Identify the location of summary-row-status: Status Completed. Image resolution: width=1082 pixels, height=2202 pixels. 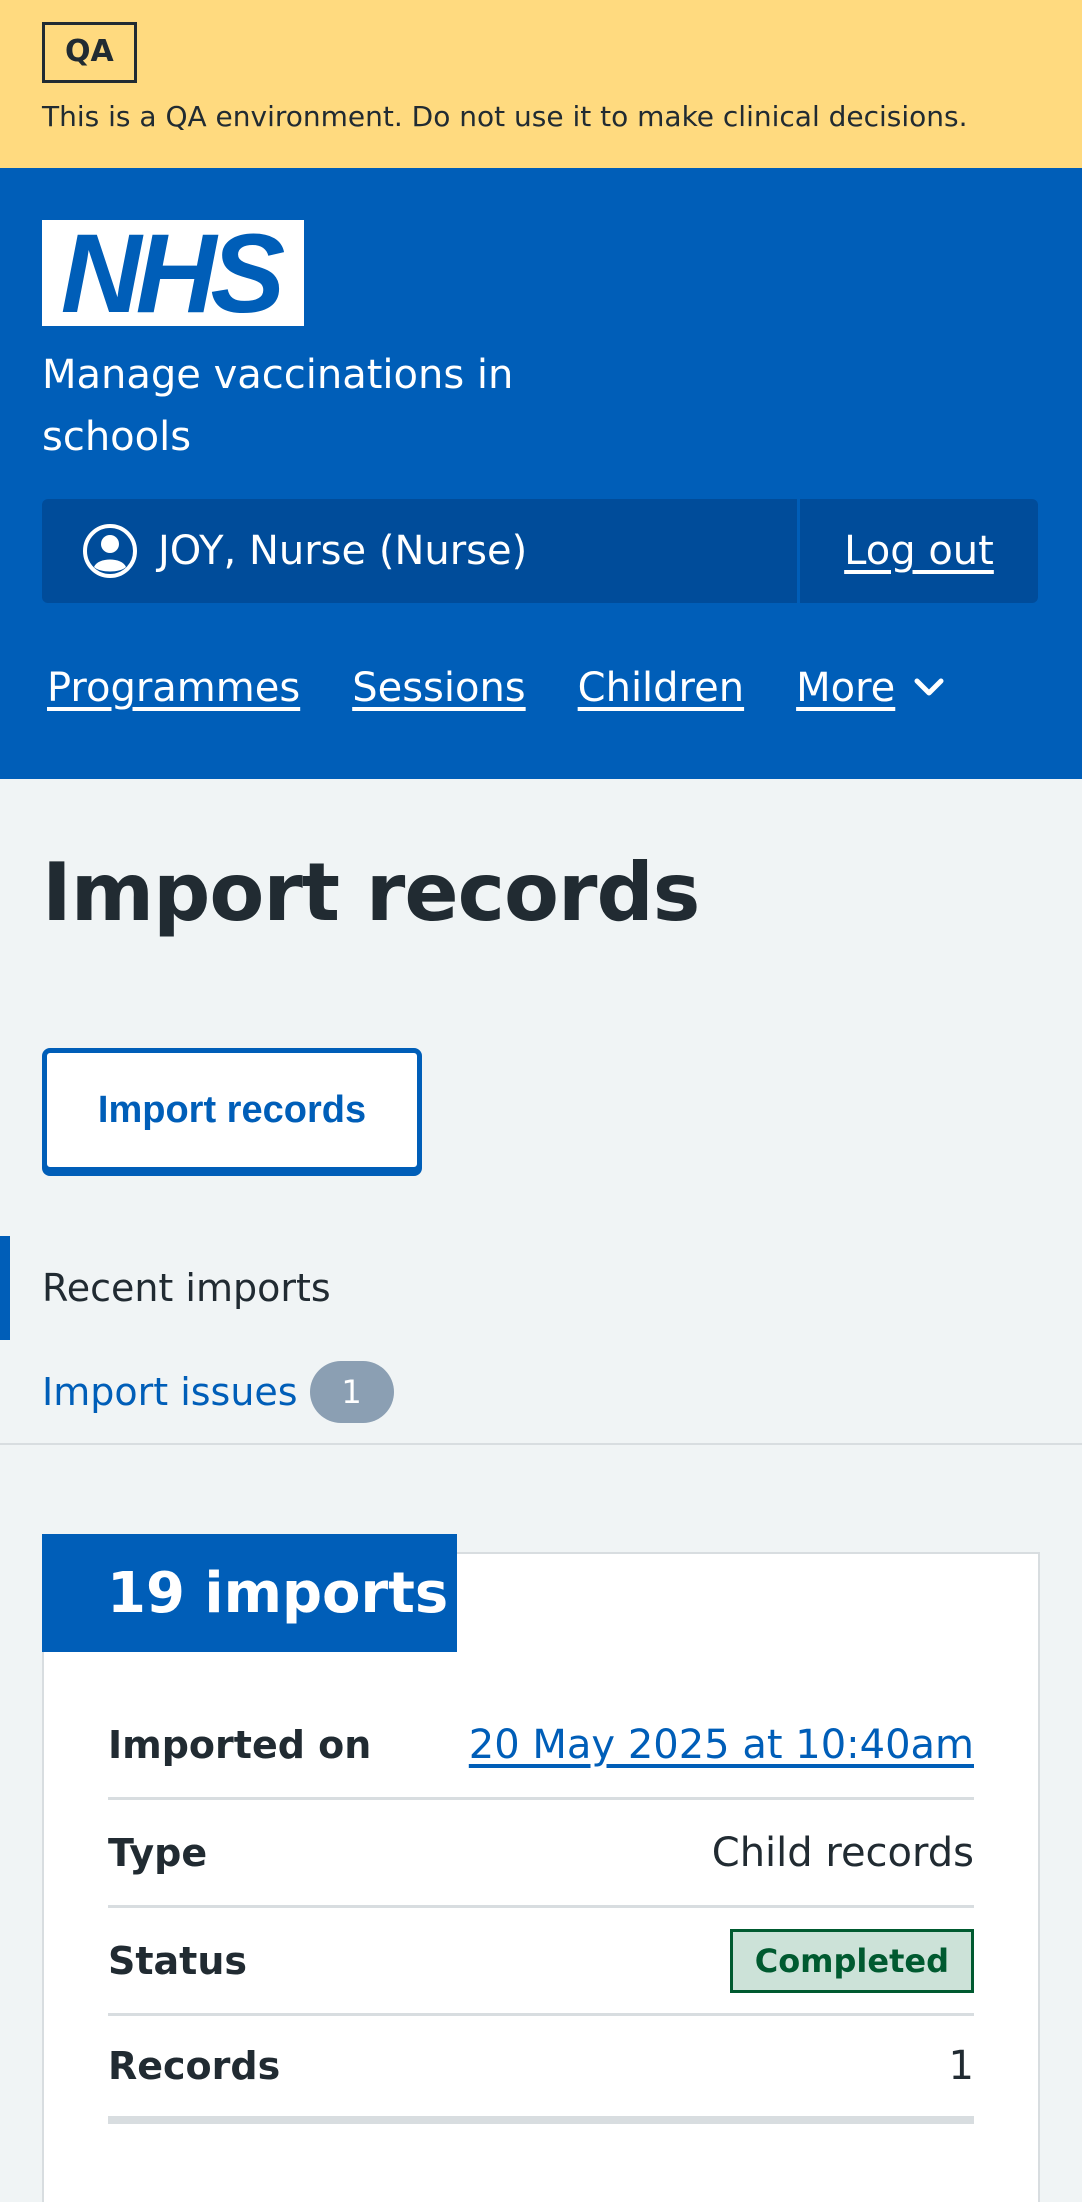
(541, 1962).